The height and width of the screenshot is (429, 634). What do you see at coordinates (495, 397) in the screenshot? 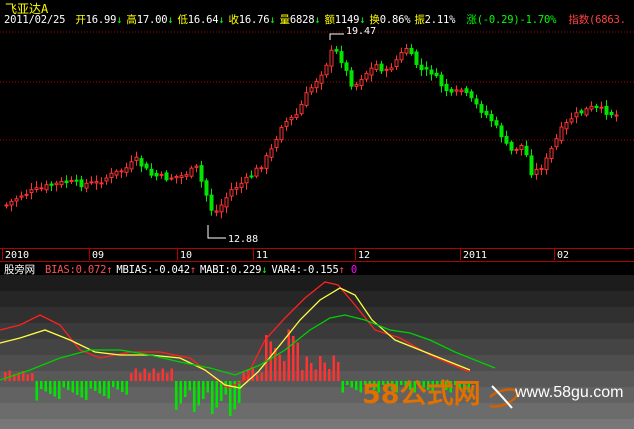
I see `watermark: 58公式网 www.58gu.com` at bounding box center [495, 397].